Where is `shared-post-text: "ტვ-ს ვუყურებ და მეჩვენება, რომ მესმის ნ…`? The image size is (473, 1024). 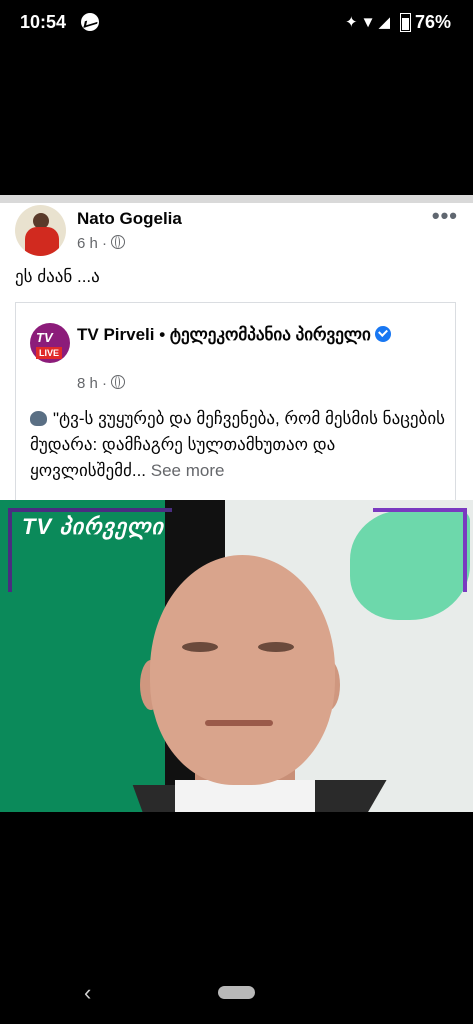
shared-post-text: "ტვ-ს ვუყურებ და მეჩვენება, რომ მესმის ნ… is located at coordinates (238, 444).